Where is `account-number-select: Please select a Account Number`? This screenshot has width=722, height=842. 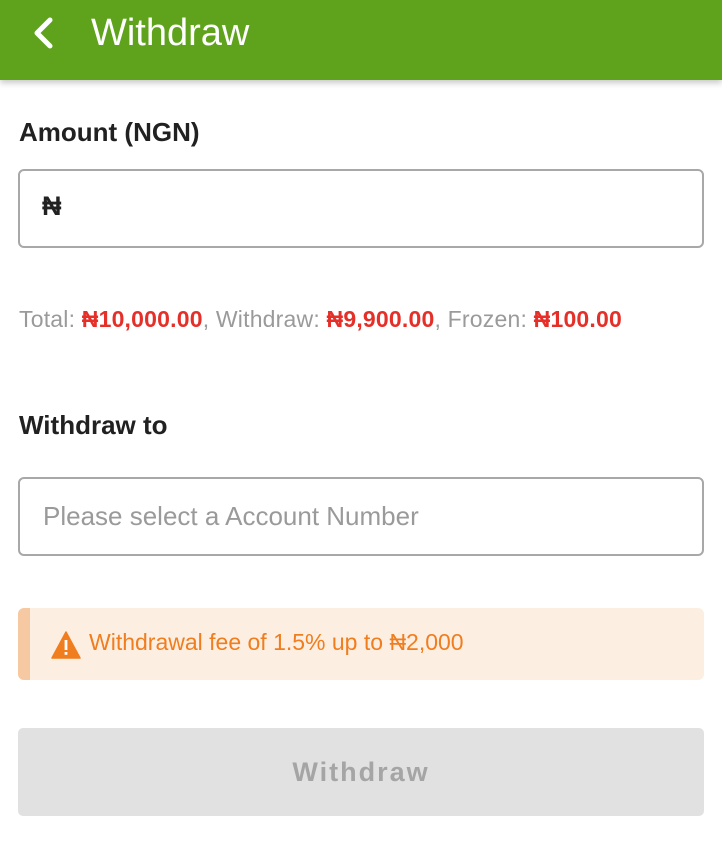
account-number-select: Please select a Account Number is located at coordinates (361, 516).